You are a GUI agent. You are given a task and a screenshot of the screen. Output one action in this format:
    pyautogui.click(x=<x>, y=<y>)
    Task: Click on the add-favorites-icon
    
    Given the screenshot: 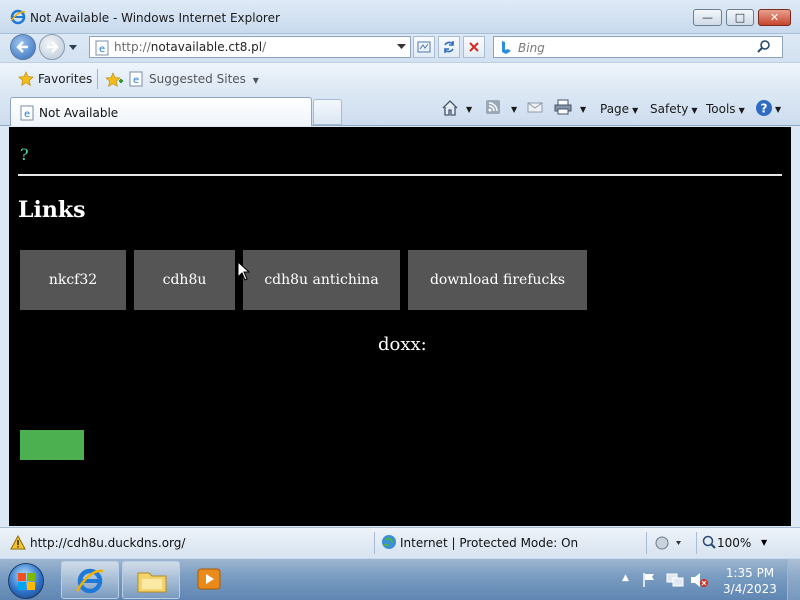 What is the action you would take?
    pyautogui.click(x=114, y=80)
    